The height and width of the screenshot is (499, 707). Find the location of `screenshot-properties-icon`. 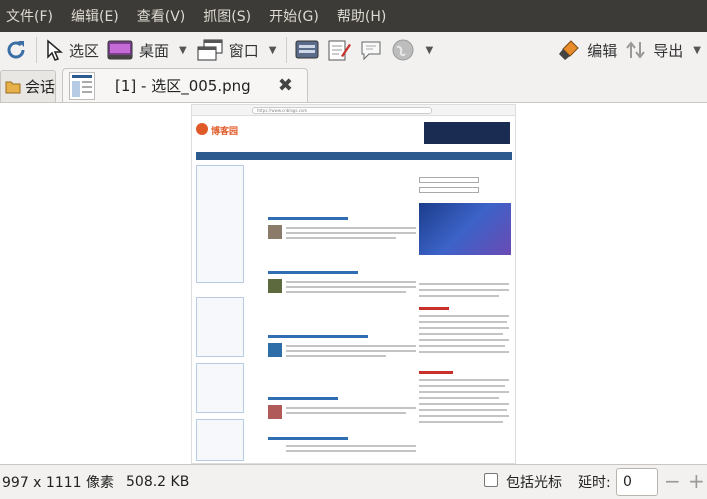

screenshot-properties-icon is located at coordinates (307, 49).